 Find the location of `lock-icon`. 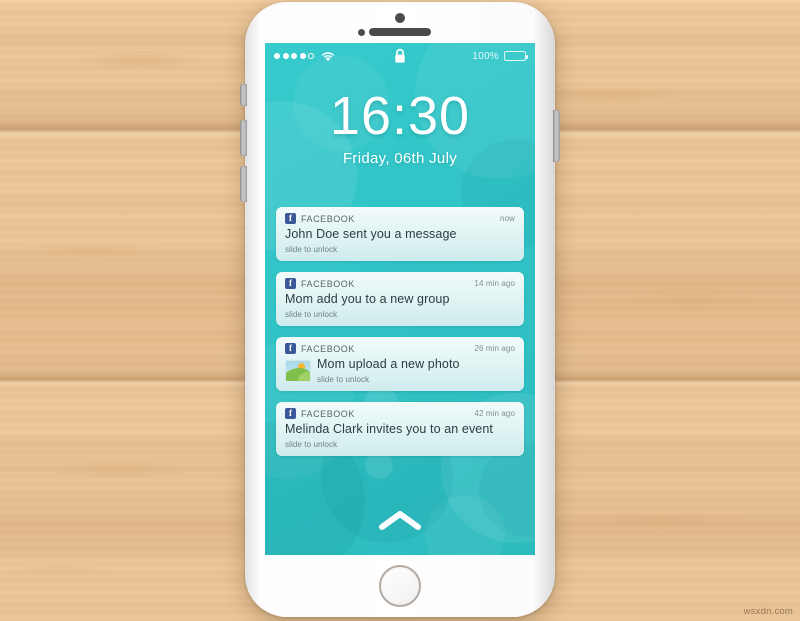

lock-icon is located at coordinates (400, 57).